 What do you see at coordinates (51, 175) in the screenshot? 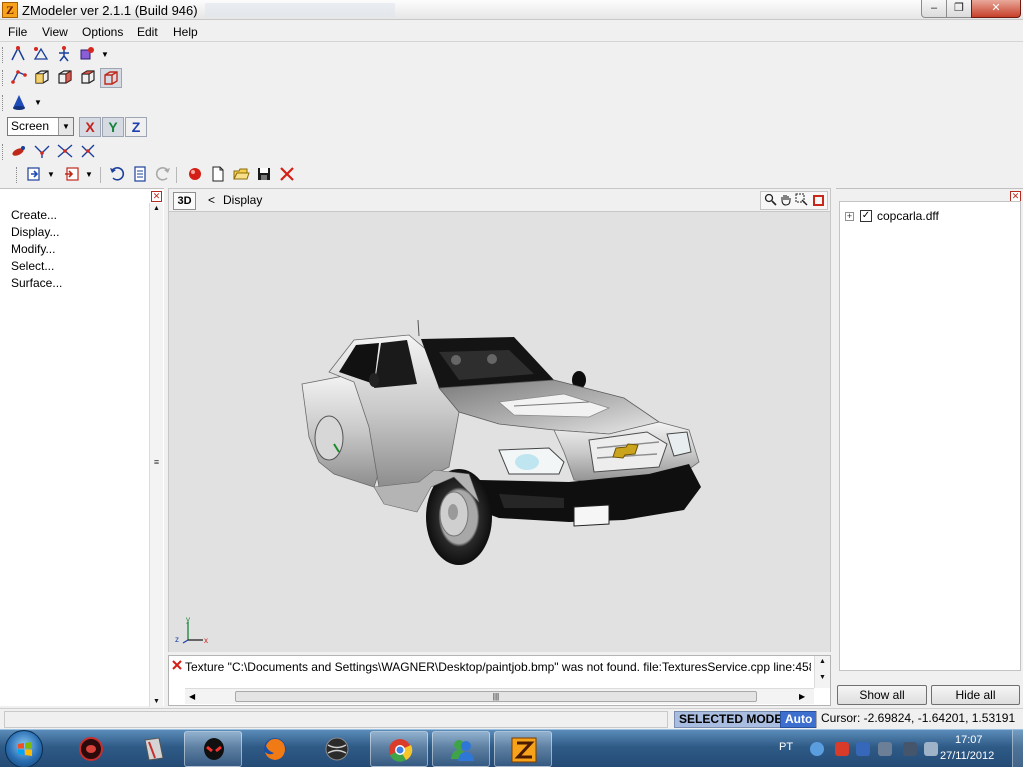
I see `import-dropdown-icon: ▼` at bounding box center [51, 175].